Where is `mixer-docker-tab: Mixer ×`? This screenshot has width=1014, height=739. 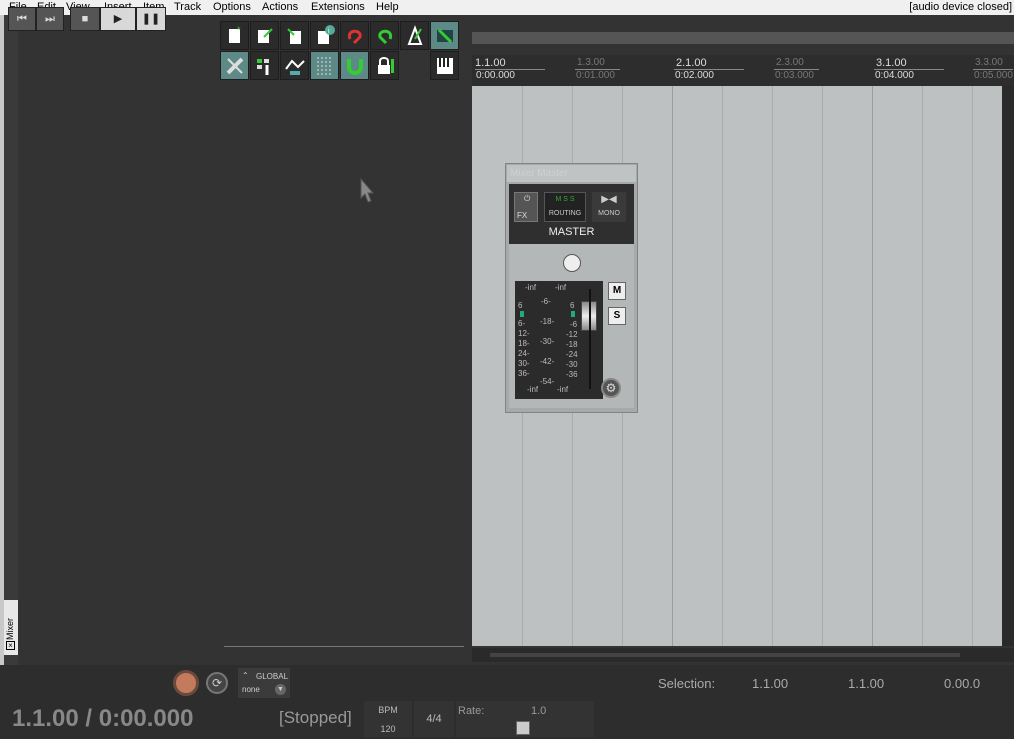
mixer-docker-tab: Mixer × is located at coordinates (11, 627).